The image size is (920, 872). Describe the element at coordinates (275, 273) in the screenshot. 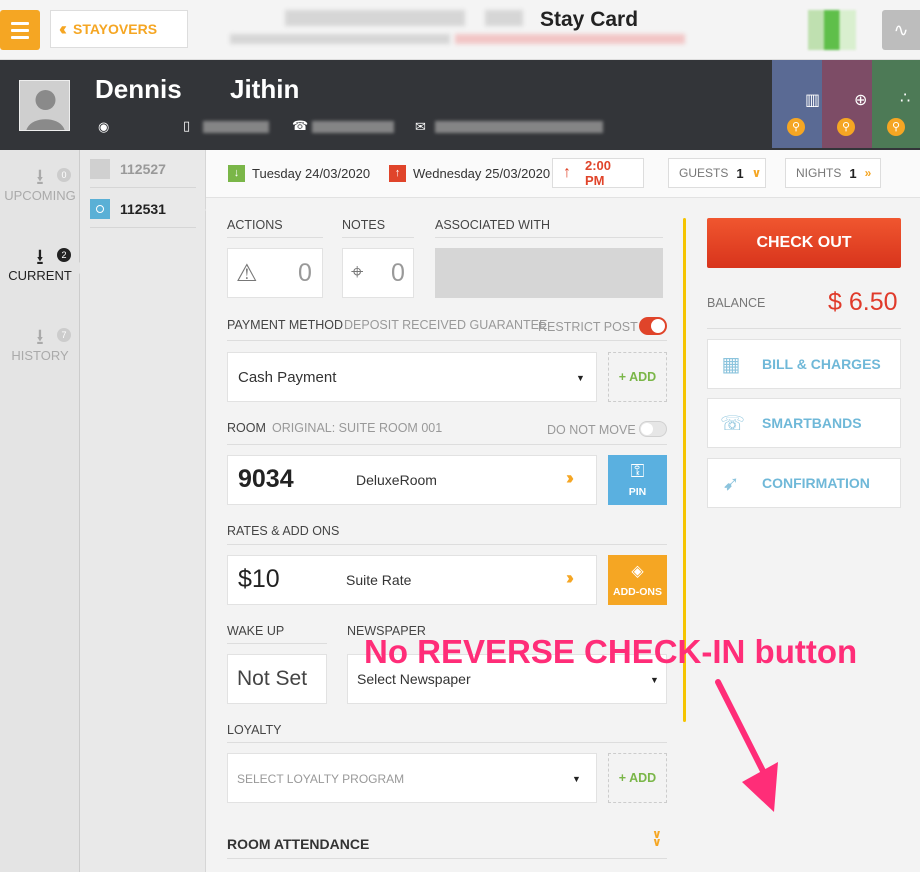

I see `actions-card: ⚠ 0` at that location.